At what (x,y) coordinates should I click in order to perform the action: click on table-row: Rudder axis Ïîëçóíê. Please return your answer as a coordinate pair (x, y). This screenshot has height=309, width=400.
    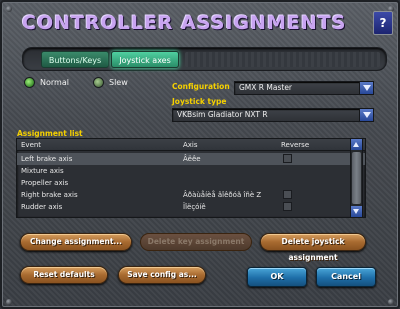
    Looking at the image, I should click on (191, 207).